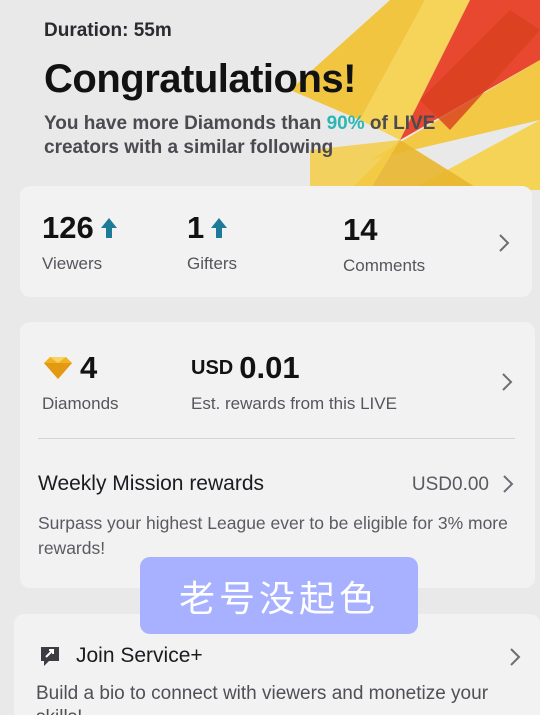 Image resolution: width=540 pixels, height=715 pixels. Describe the element at coordinates (450, 484) in the screenshot. I see `weekly-mission-amount: USD0.00` at that location.